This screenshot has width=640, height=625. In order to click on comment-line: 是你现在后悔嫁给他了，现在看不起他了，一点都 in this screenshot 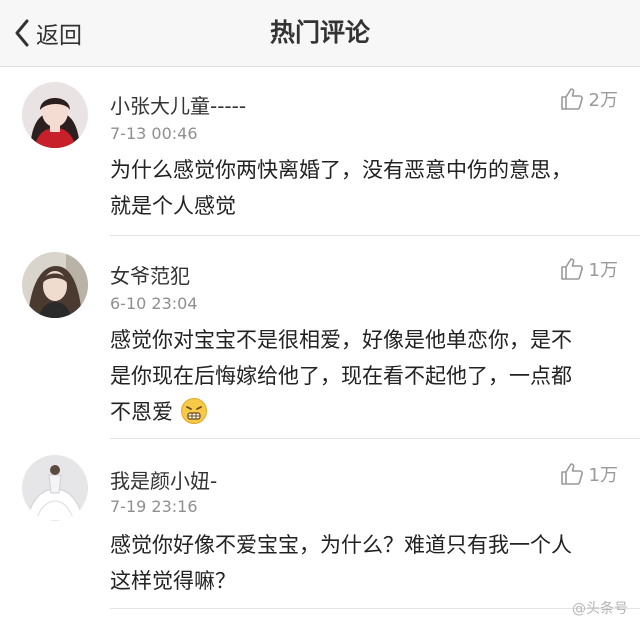, I will do `click(341, 376)`.